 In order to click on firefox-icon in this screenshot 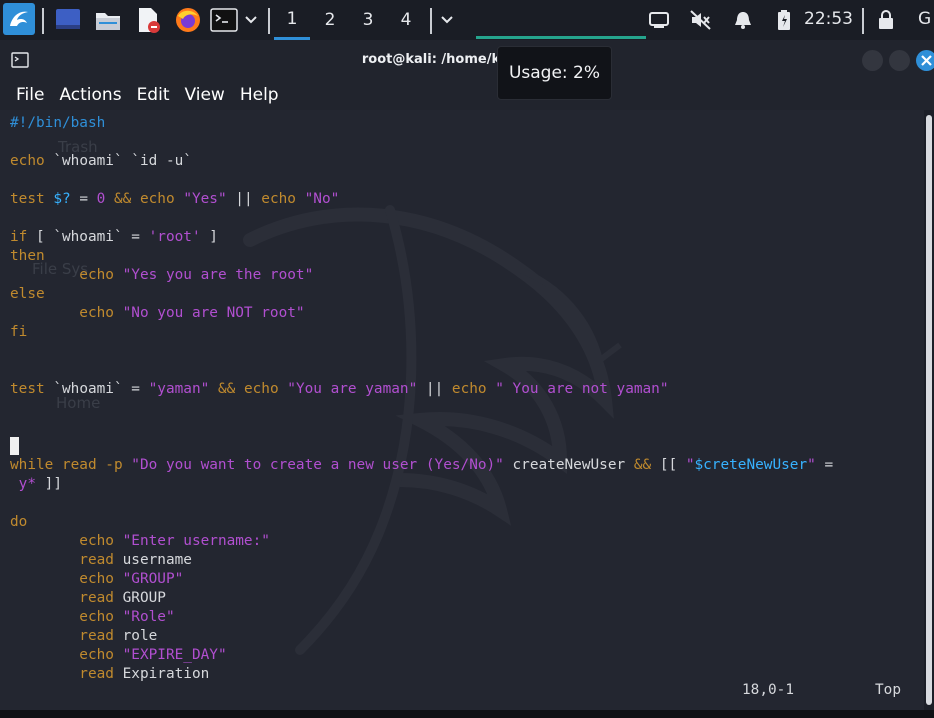, I will do `click(188, 20)`.